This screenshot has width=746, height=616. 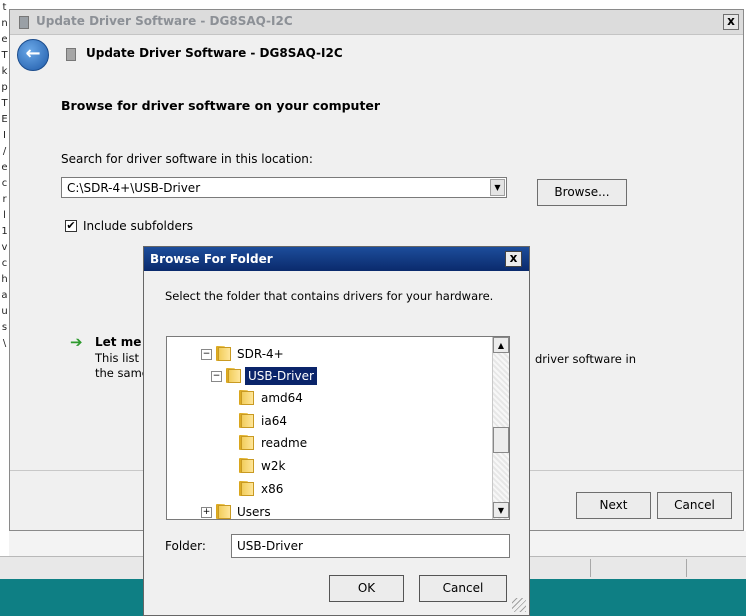 I want to click on cancel-button: Cancel, so click(x=694, y=505).